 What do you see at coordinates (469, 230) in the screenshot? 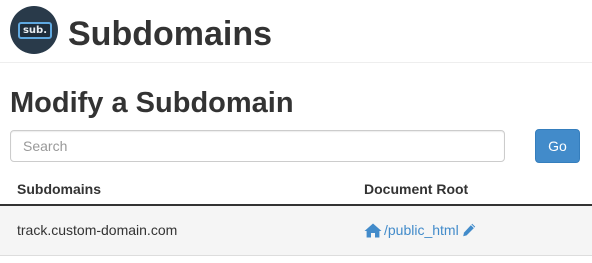
I see `pencil-icon` at bounding box center [469, 230].